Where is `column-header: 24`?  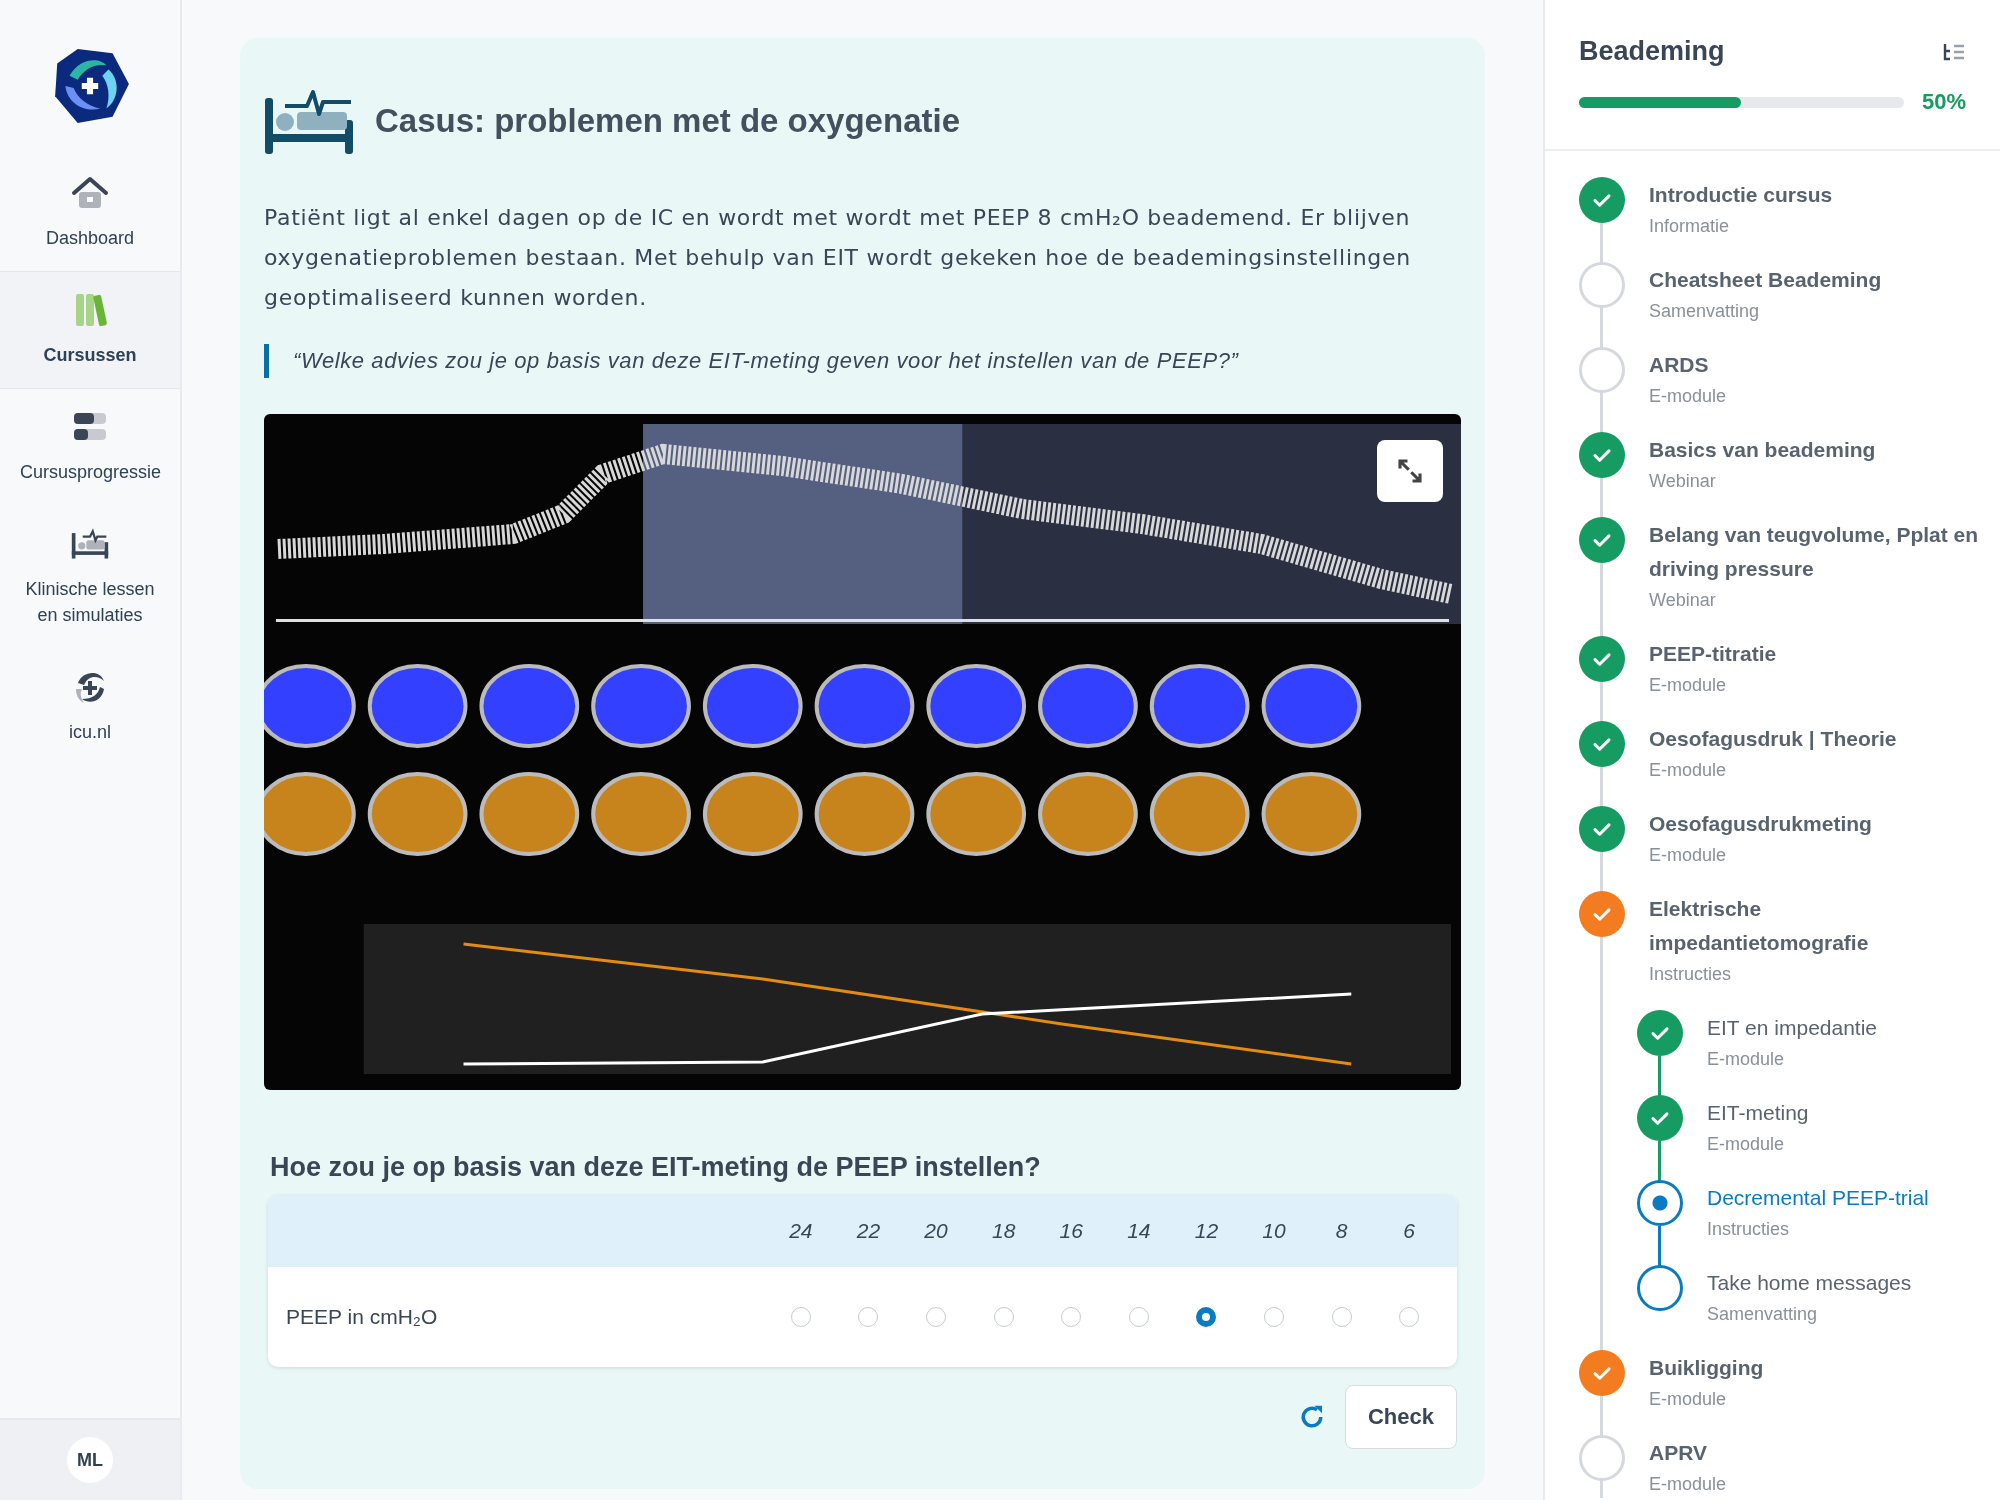
column-header: 24 is located at coordinates (801, 1231).